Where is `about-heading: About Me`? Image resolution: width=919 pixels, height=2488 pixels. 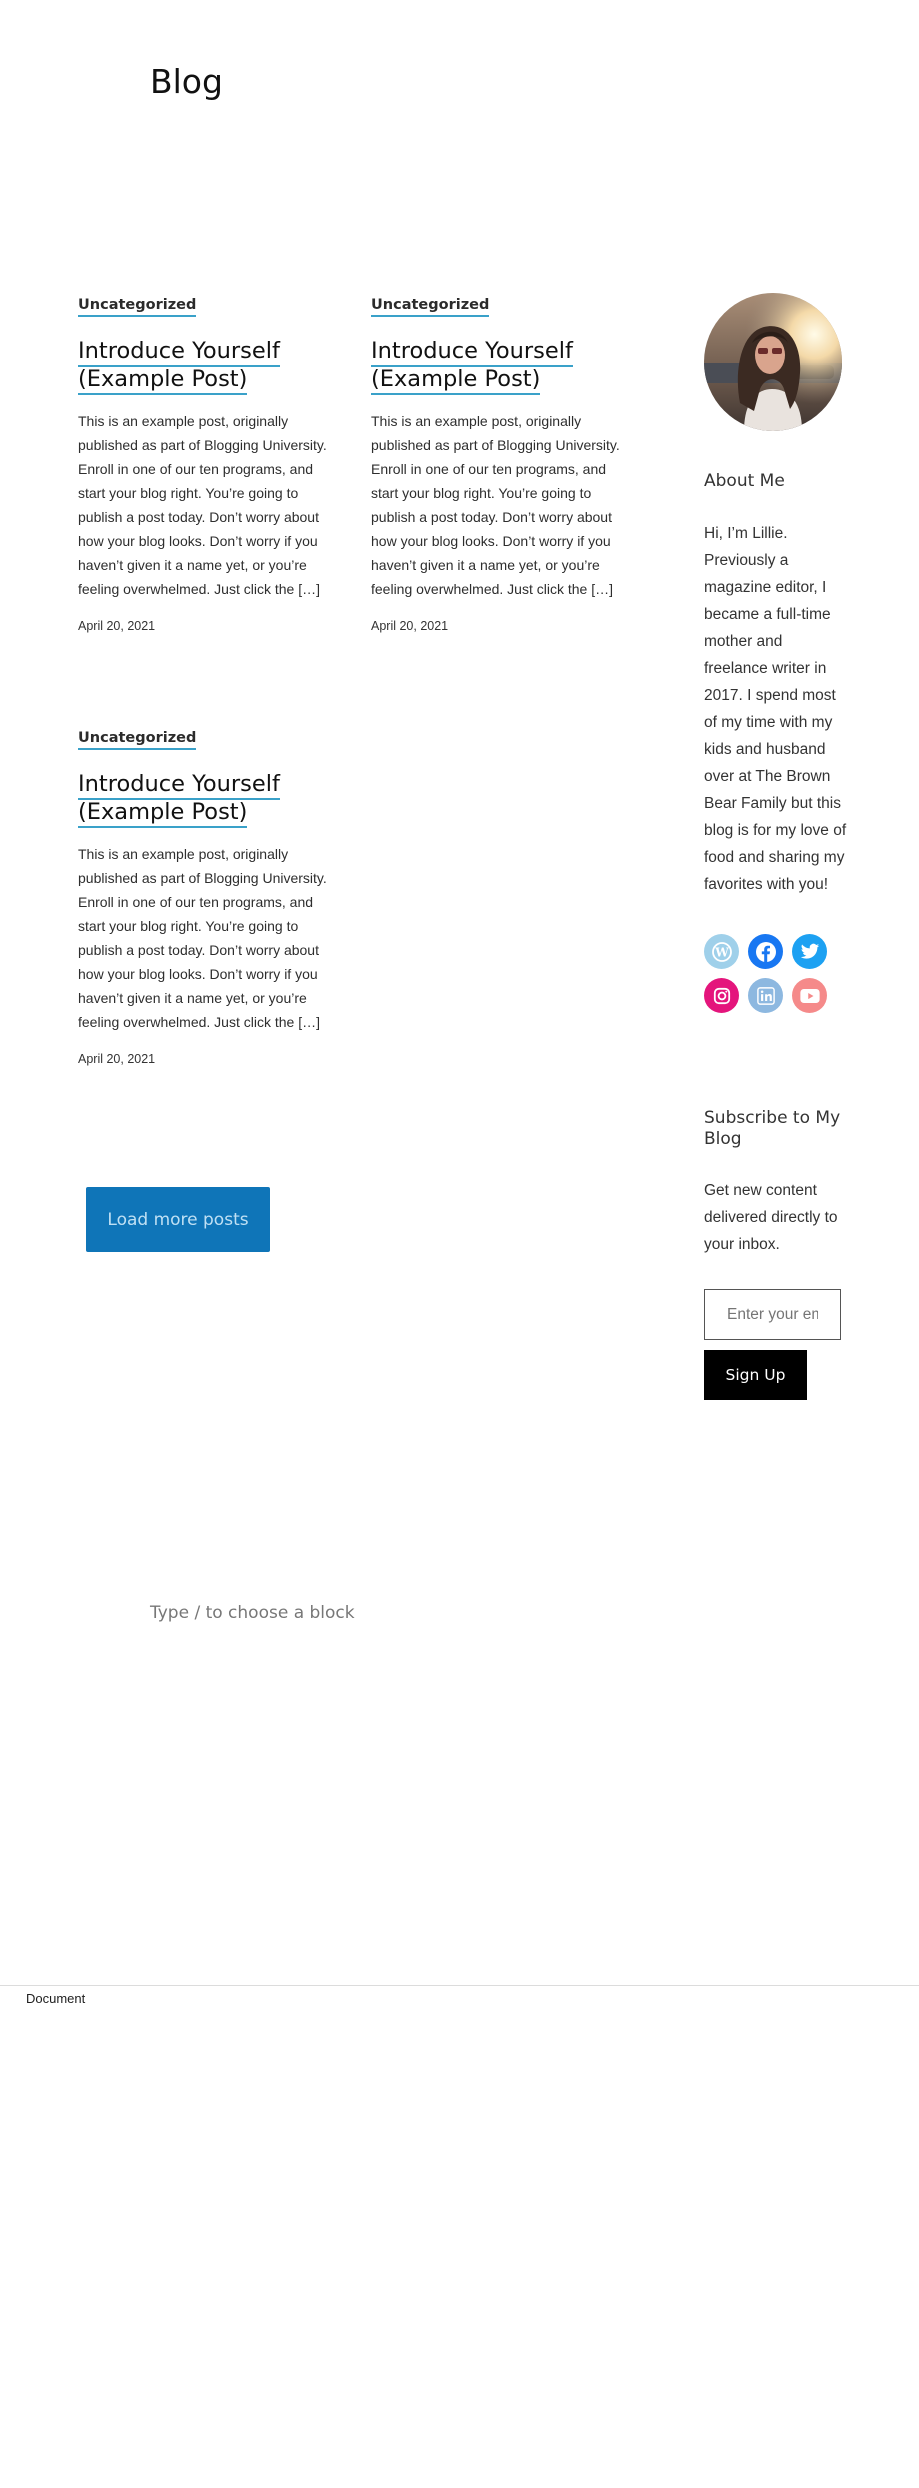
about-heading: About Me is located at coordinates (744, 481).